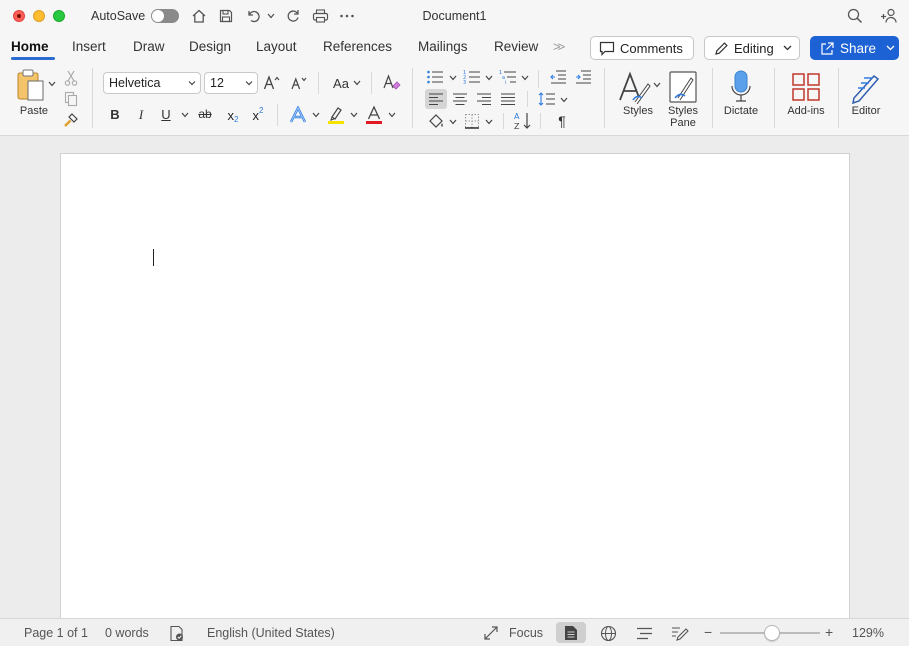 Image resolution: width=909 pixels, height=646 pixels. What do you see at coordinates (472, 121) in the screenshot?
I see `borders-icon` at bounding box center [472, 121].